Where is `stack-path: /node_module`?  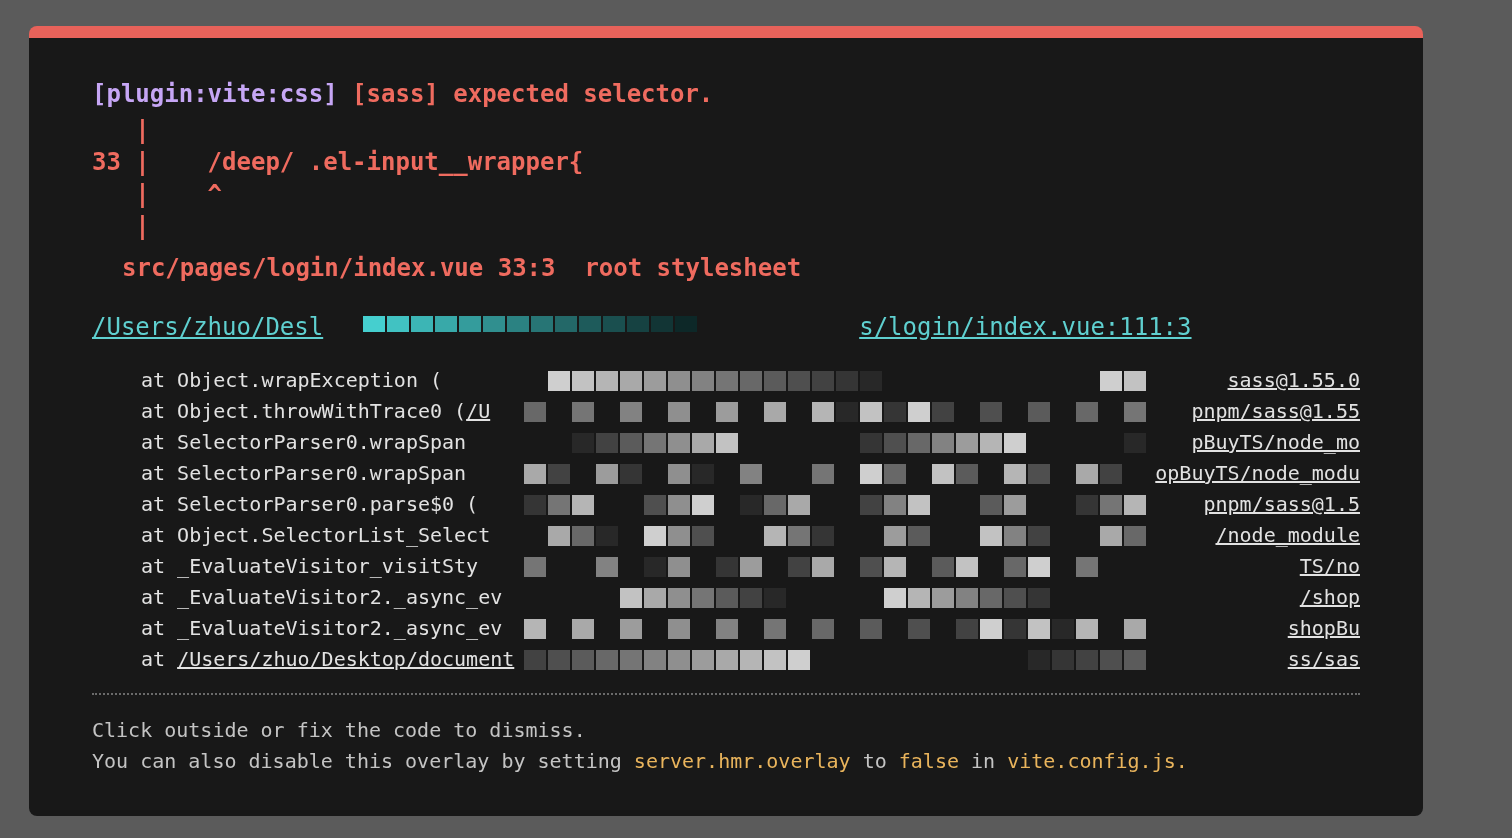 stack-path: /node_module is located at coordinates (1287, 535).